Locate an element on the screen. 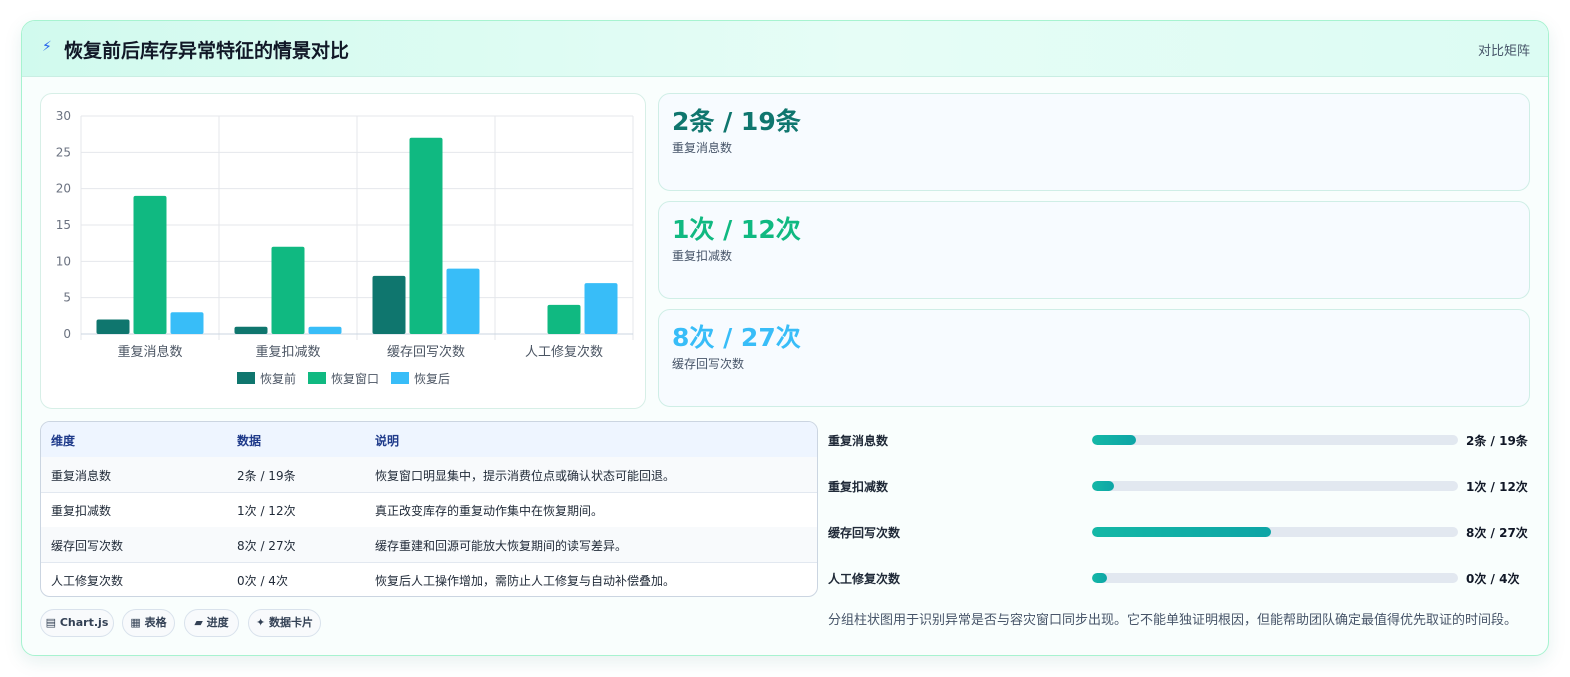 This screenshot has height=677, width=1570. progress-label: 重复消息数 is located at coordinates (858, 441).